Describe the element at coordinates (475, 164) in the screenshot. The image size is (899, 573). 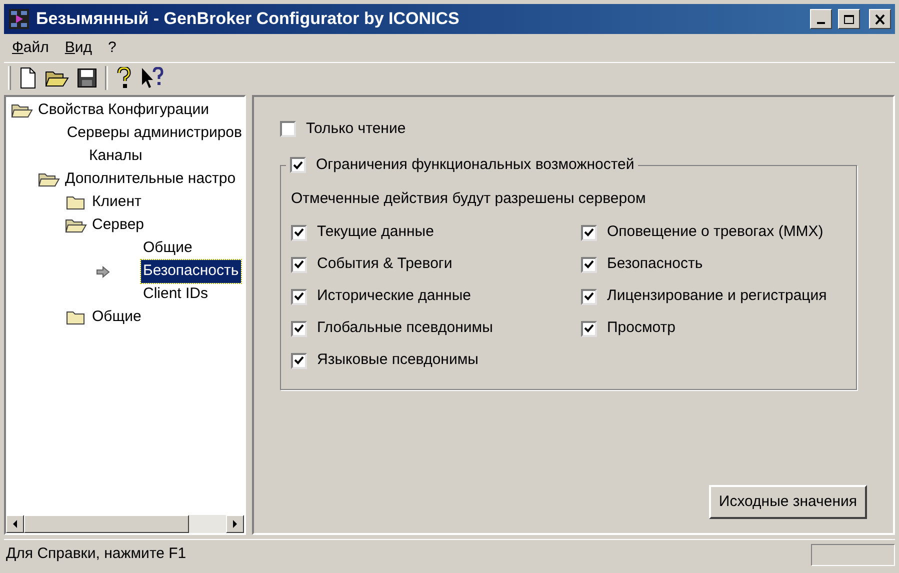
I see `checkbox-label: Ограничения функциональных возможностей` at that location.